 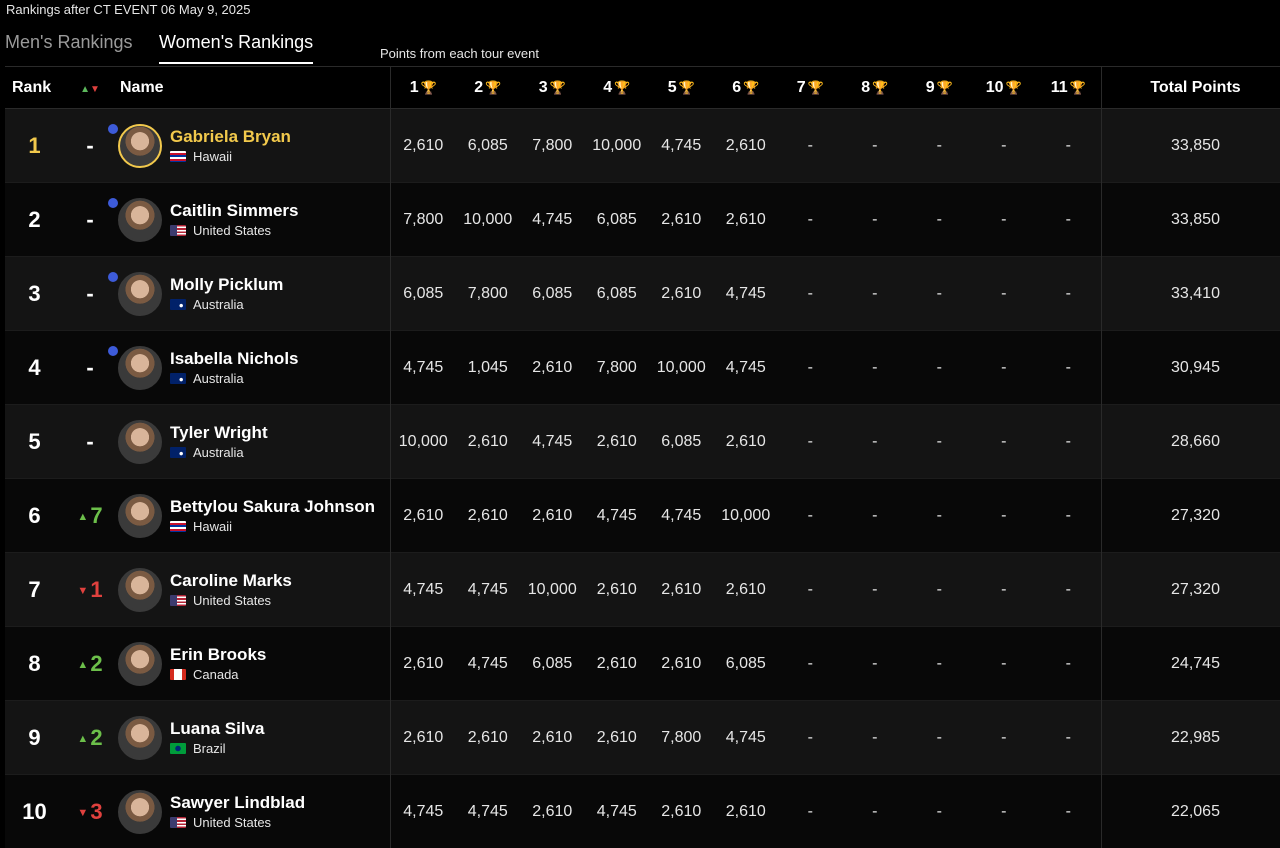 I want to click on rank-number: 6, so click(x=34, y=515).